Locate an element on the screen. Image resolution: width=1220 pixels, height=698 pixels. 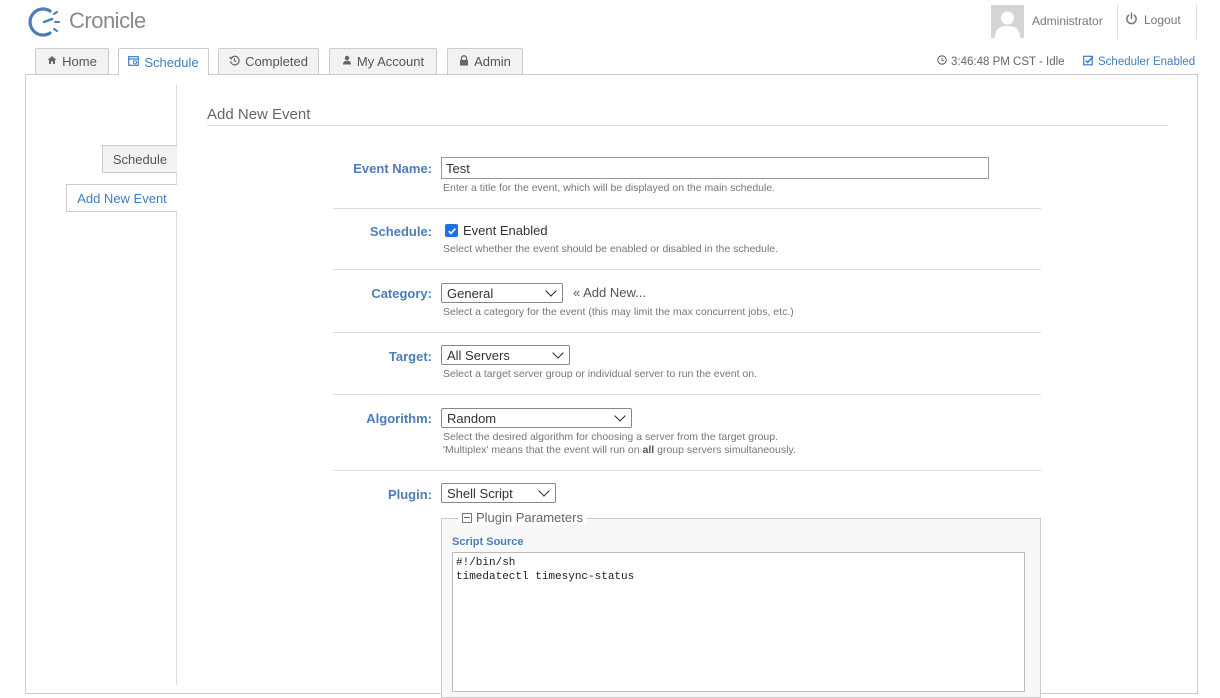
calendar-icon is located at coordinates (134, 62).